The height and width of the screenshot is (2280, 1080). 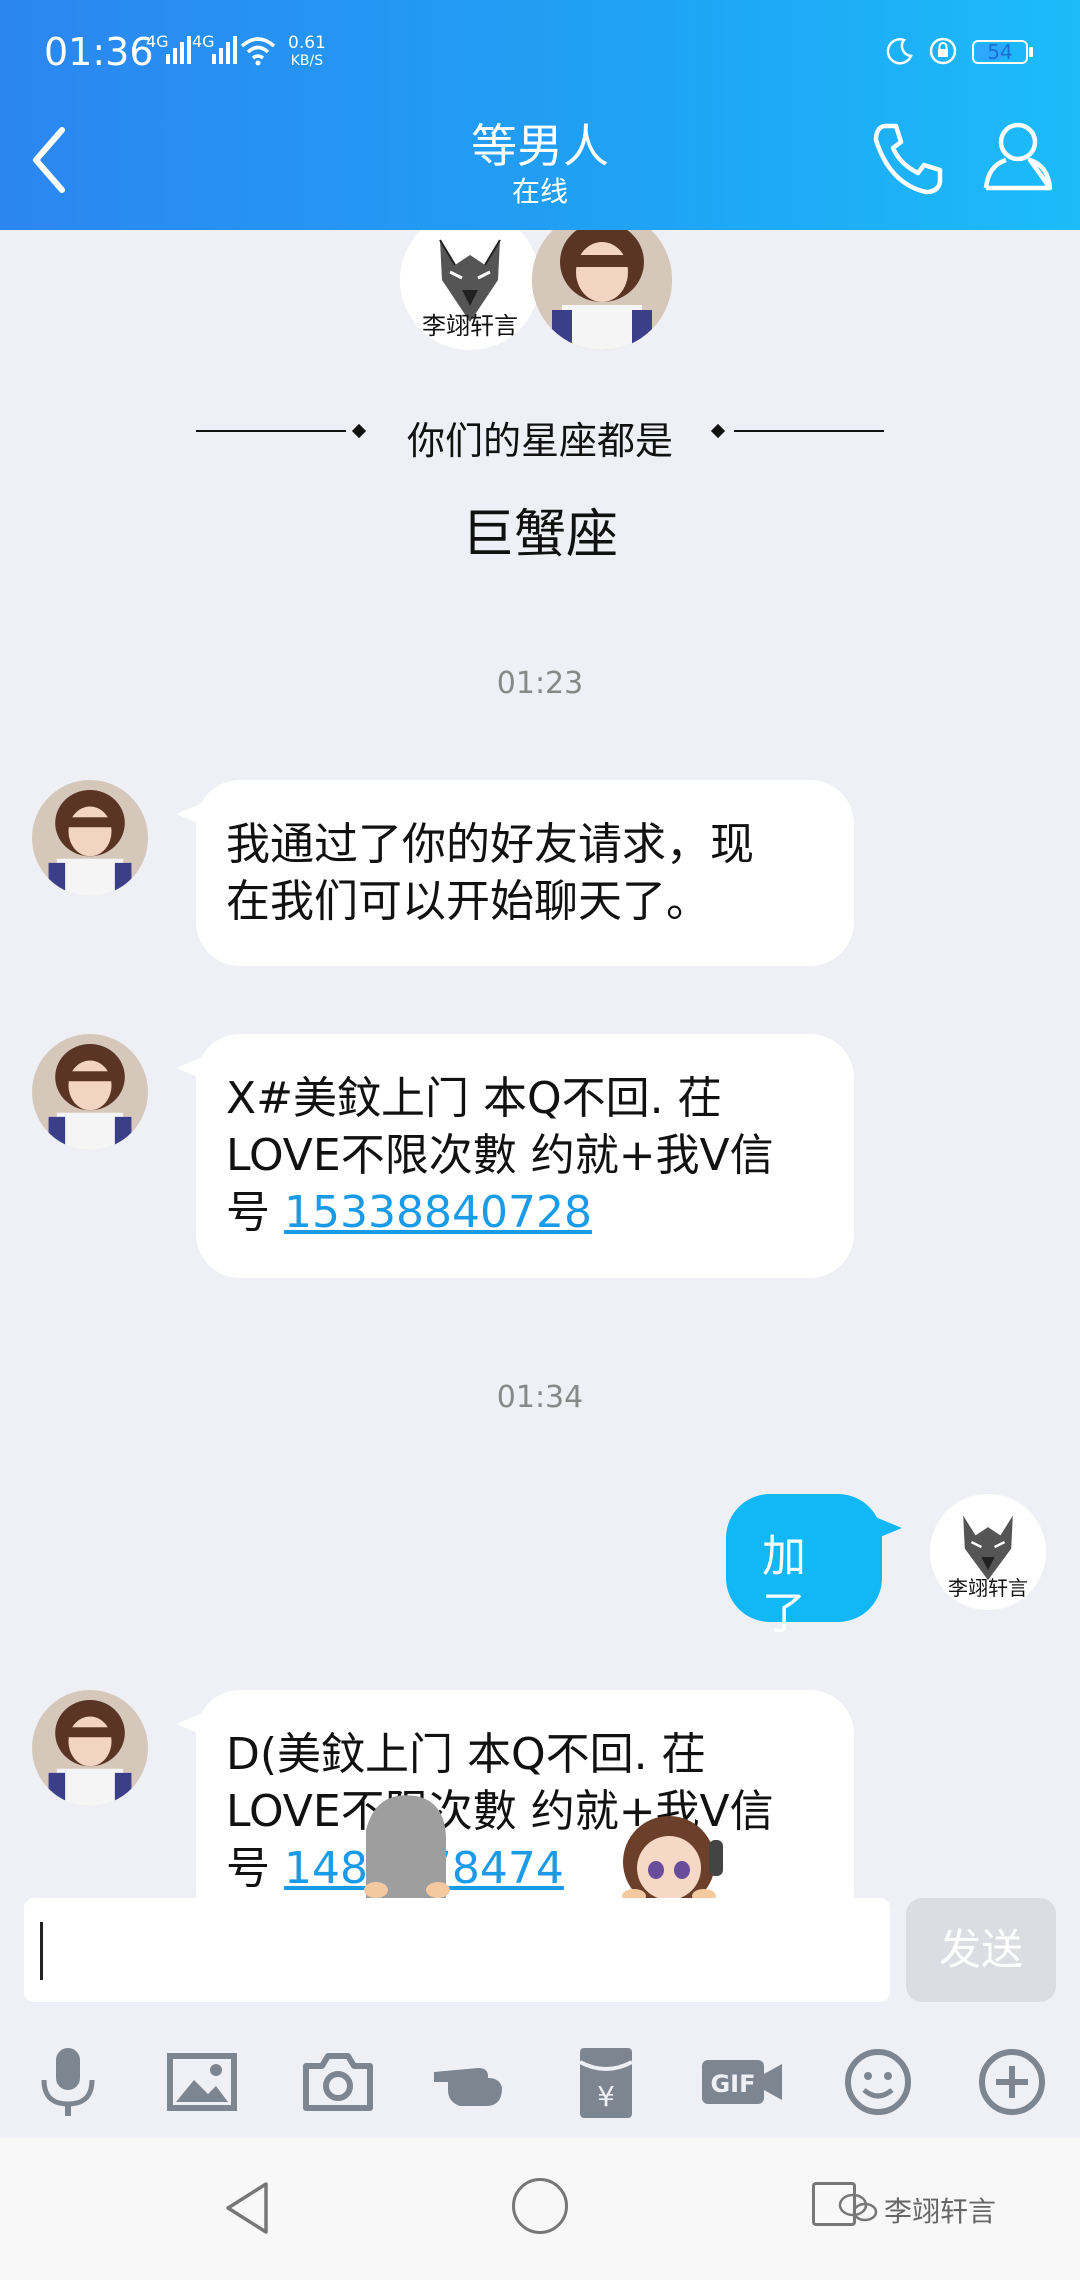 What do you see at coordinates (540, 155) in the screenshot?
I see `title-bar: 等男人 在线` at bounding box center [540, 155].